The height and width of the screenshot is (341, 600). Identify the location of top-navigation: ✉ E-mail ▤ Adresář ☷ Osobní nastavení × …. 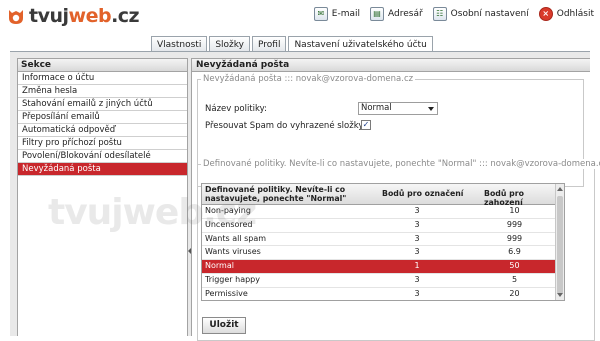
(453, 14).